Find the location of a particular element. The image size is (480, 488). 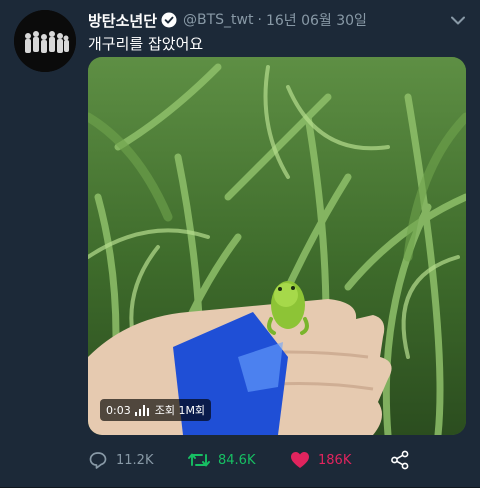

share-button is located at coordinates (404, 460).